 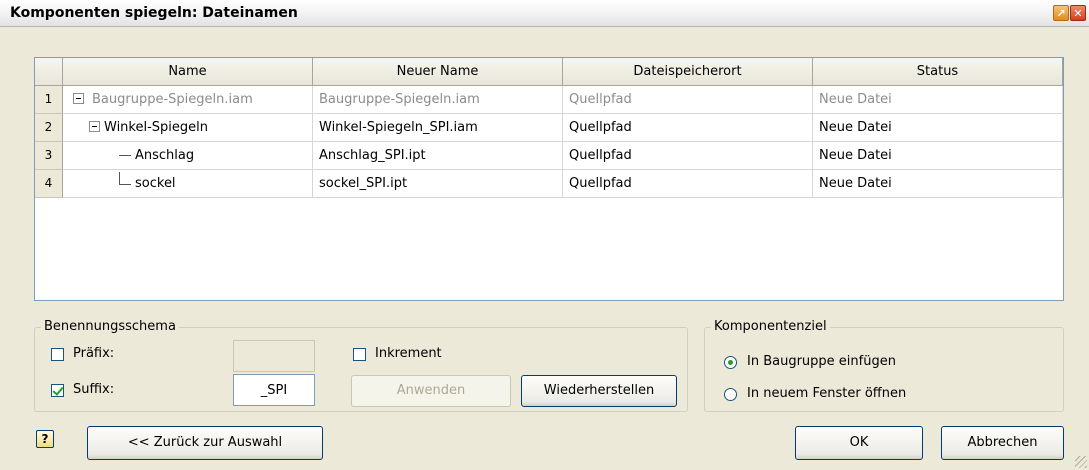 What do you see at coordinates (544, 13) in the screenshot?
I see `title-bar: Komponenten spiegeln: Dateinamen ↗ ✕` at bounding box center [544, 13].